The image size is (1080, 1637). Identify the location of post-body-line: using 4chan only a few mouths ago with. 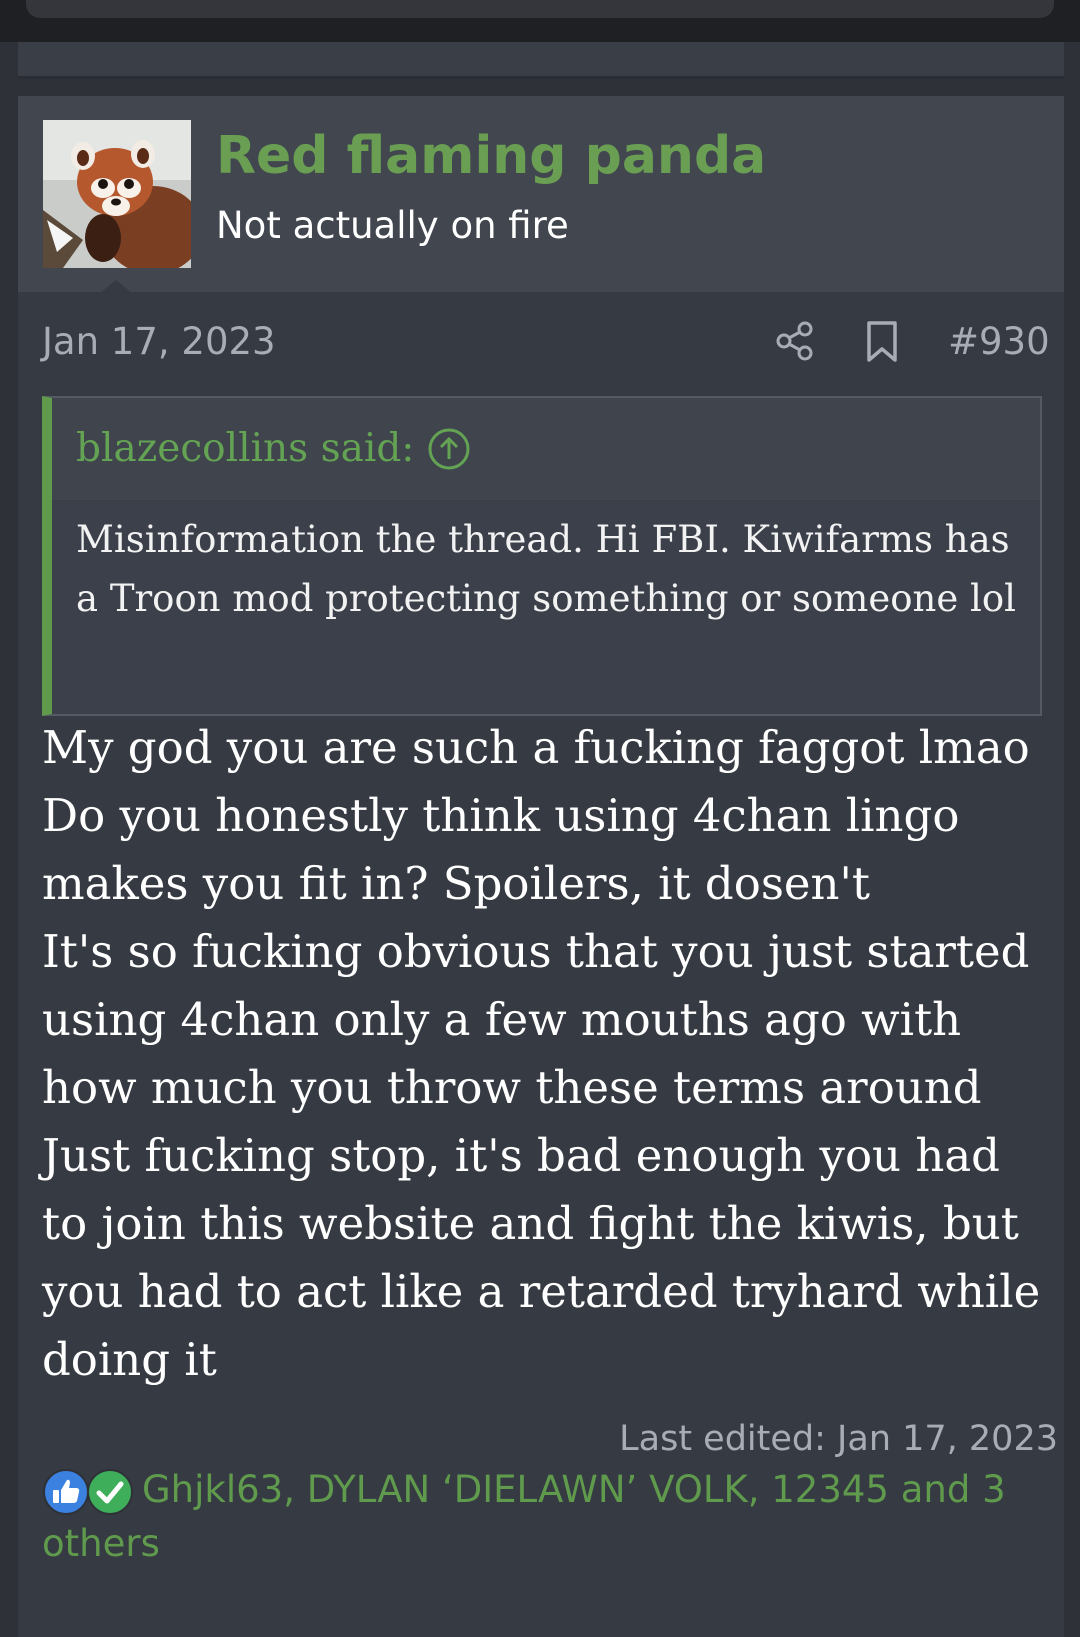
(502, 1019).